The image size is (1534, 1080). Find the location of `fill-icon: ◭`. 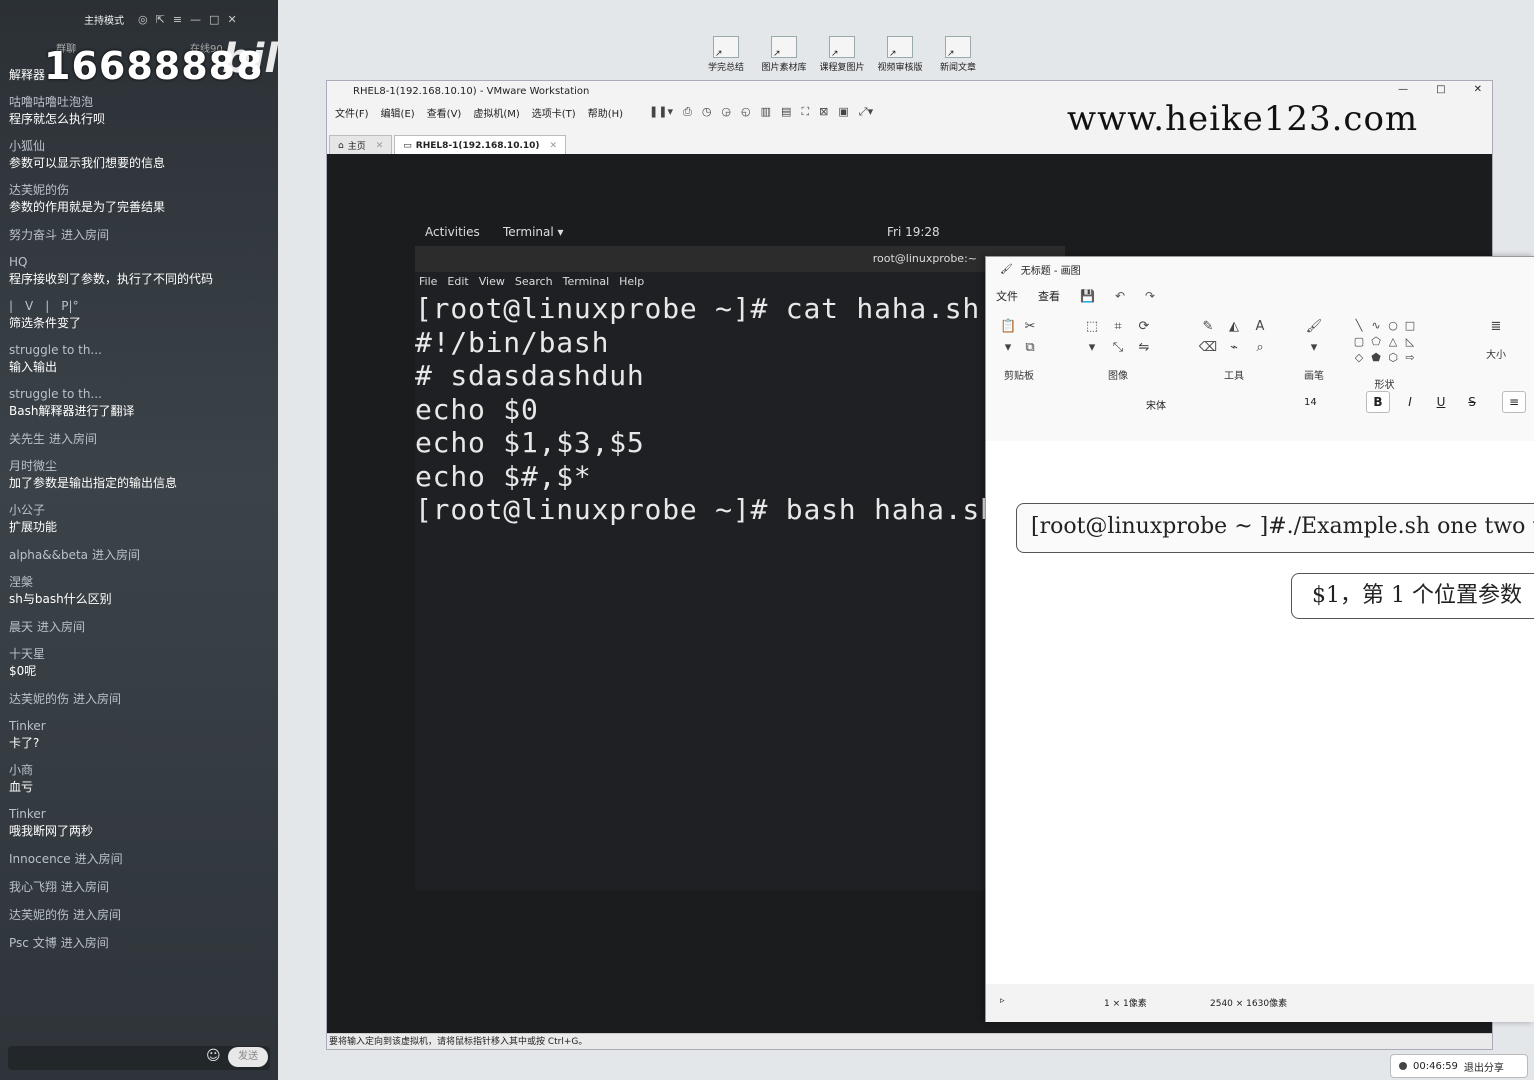

fill-icon: ◭ is located at coordinates (1234, 326).